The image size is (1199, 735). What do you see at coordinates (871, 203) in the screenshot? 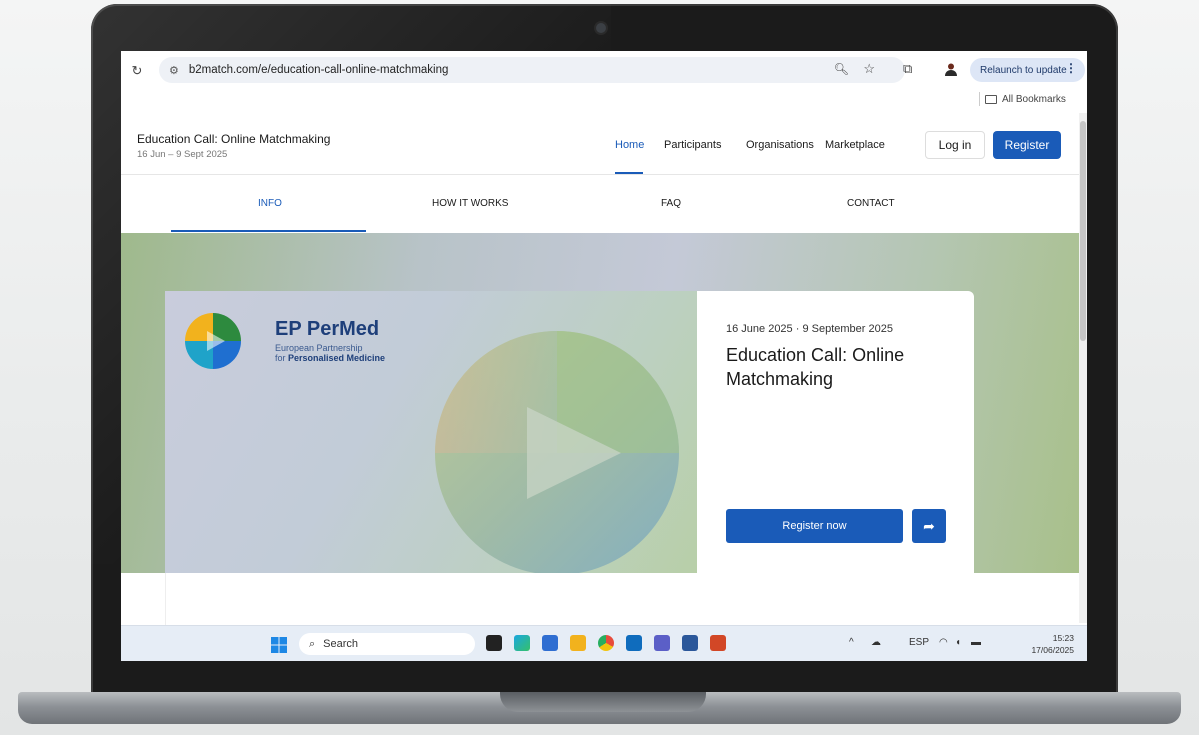
I see `tab-contact: CONTACT` at bounding box center [871, 203].